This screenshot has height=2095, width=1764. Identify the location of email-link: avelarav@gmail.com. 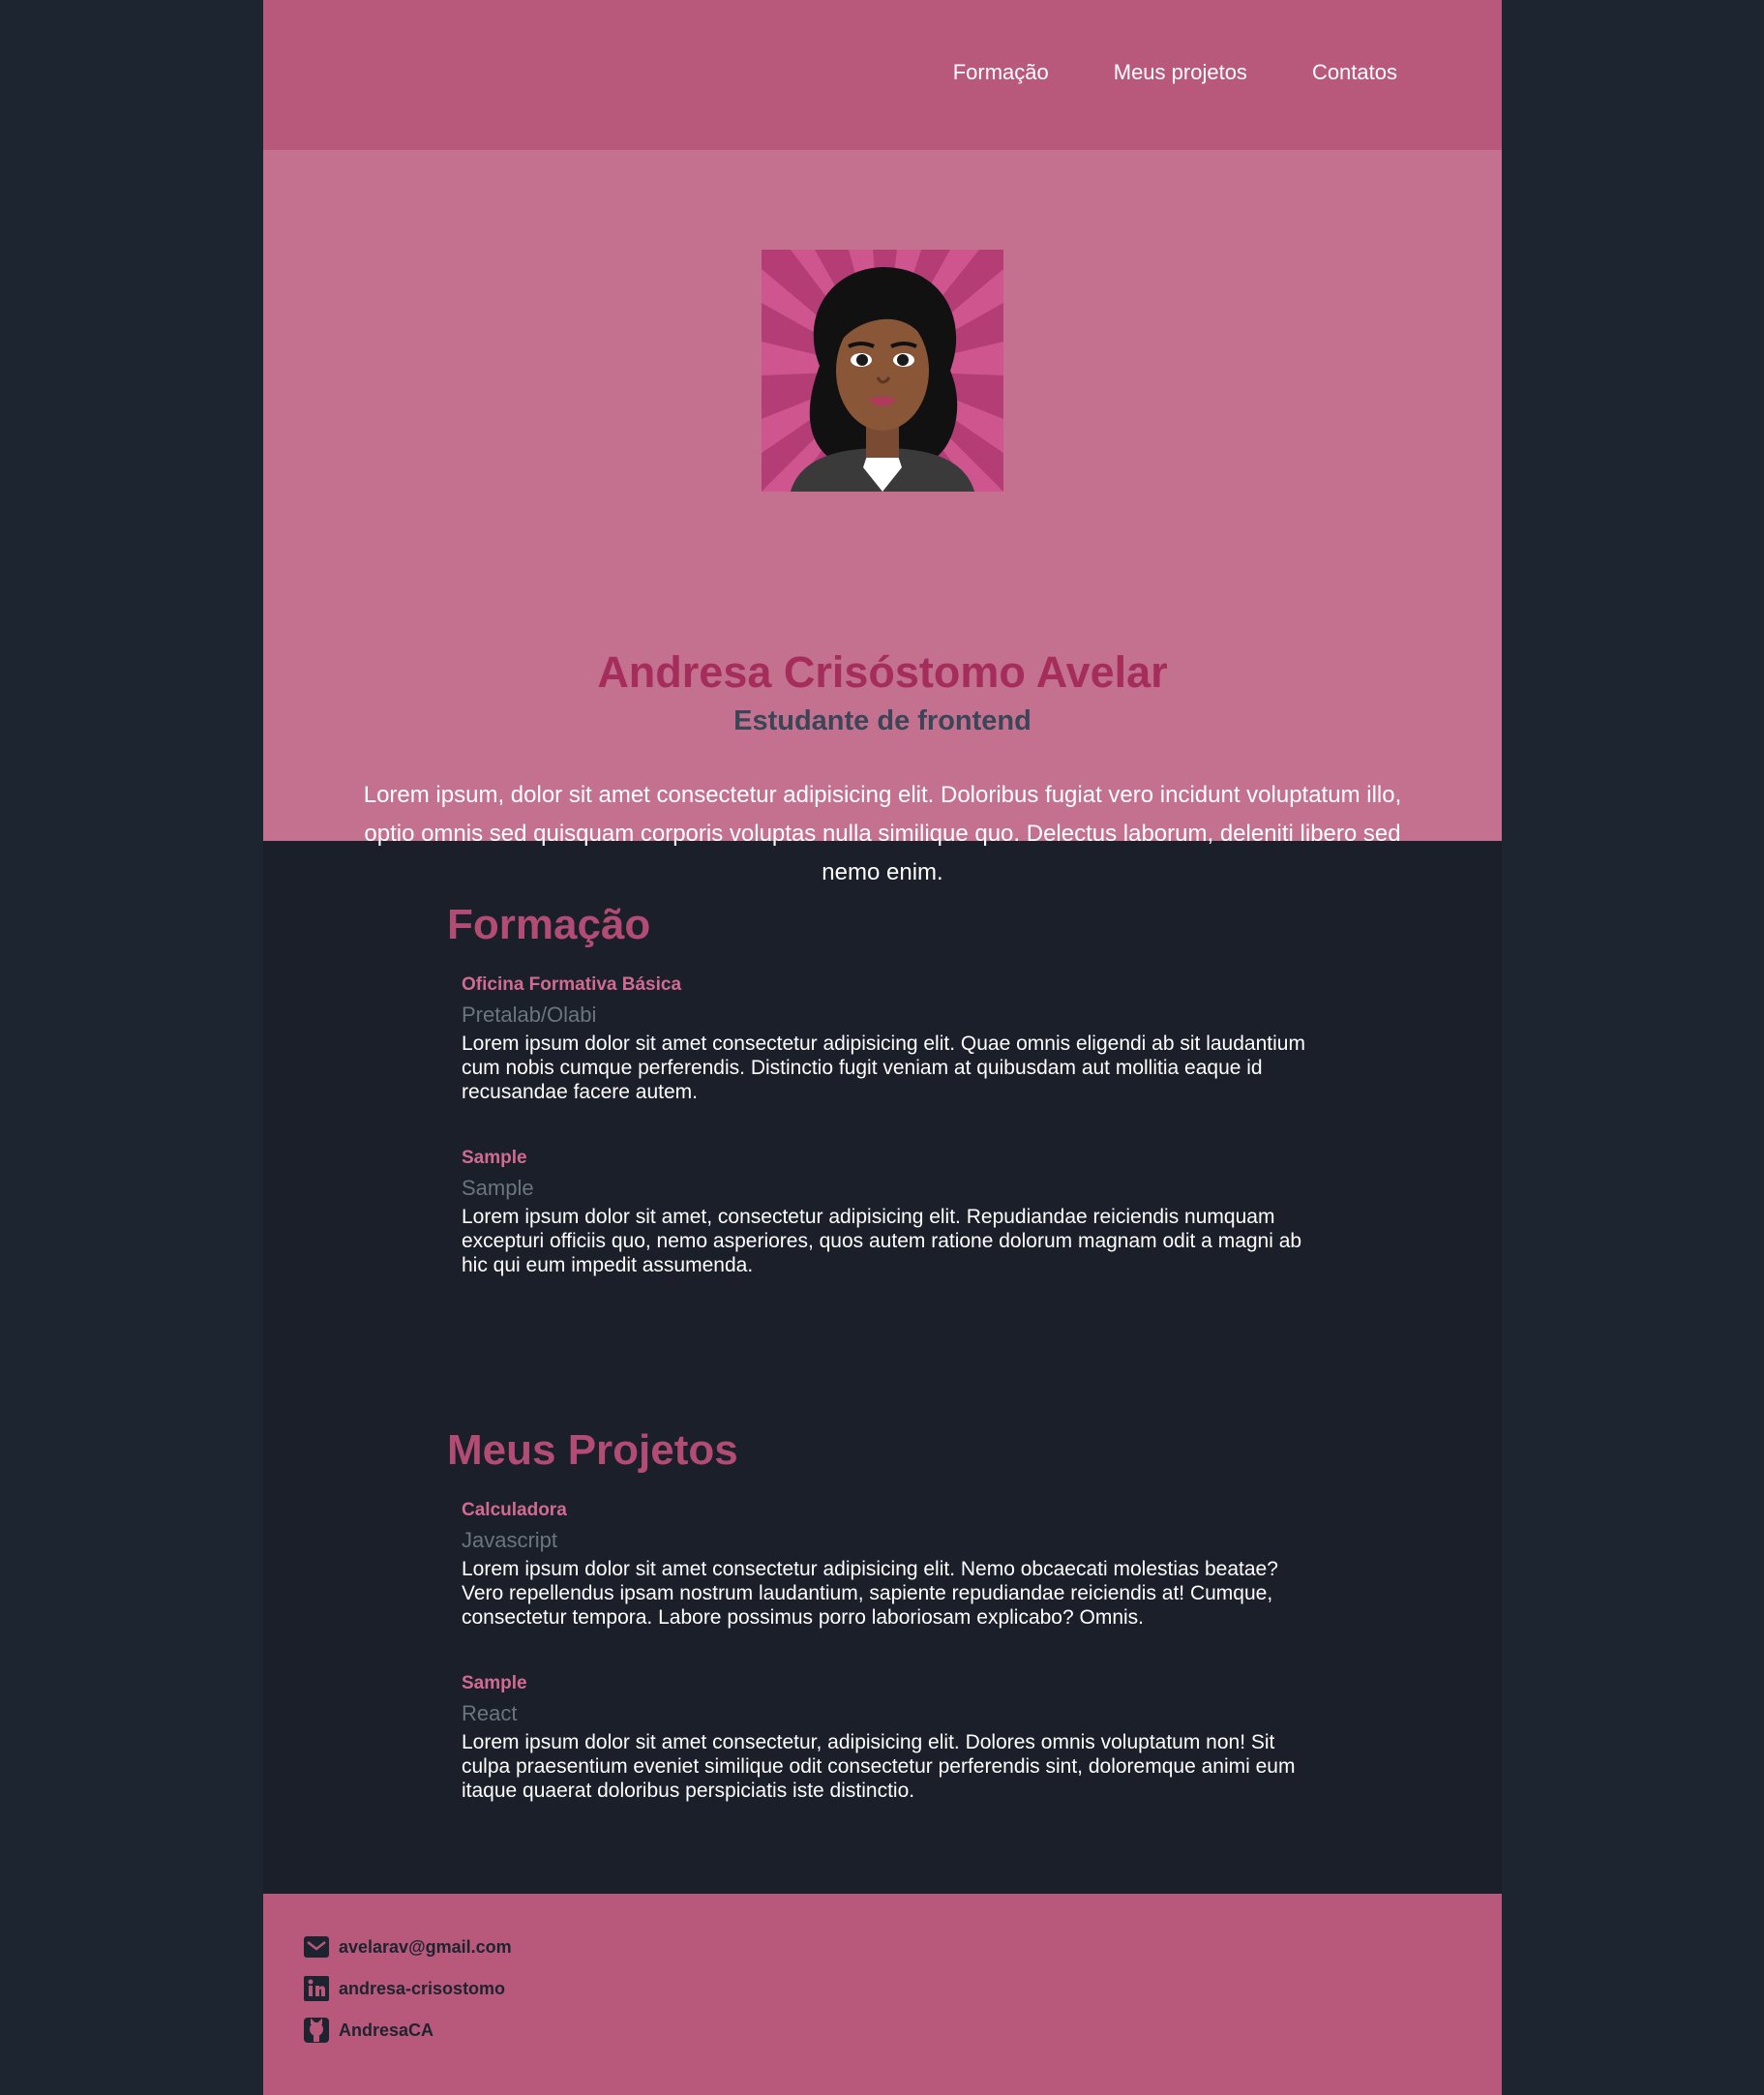
(425, 1947).